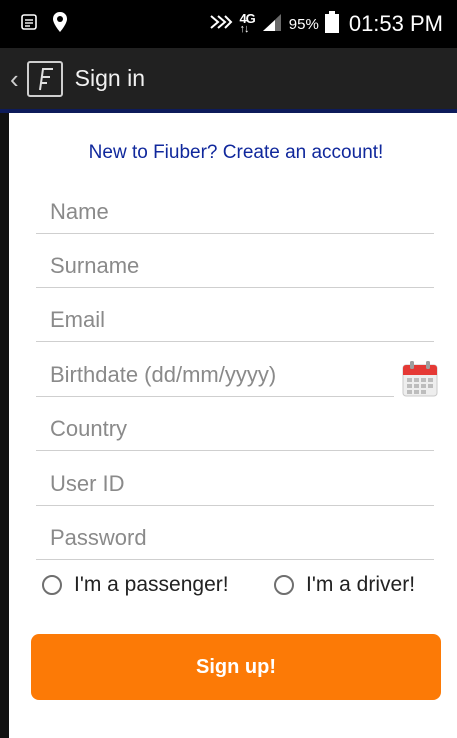 The height and width of the screenshot is (738, 457). I want to click on name-field, so click(235, 215).